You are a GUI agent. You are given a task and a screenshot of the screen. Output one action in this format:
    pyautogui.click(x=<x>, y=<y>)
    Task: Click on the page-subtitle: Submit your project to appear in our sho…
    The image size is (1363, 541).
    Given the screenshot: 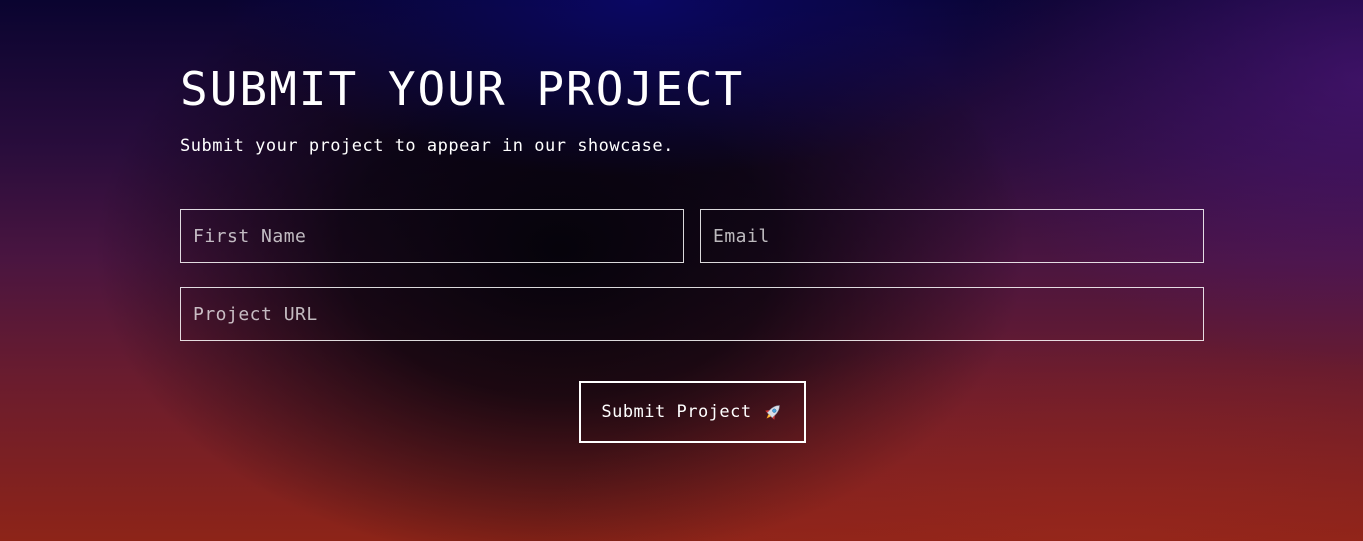 What is the action you would take?
    pyautogui.click(x=427, y=146)
    